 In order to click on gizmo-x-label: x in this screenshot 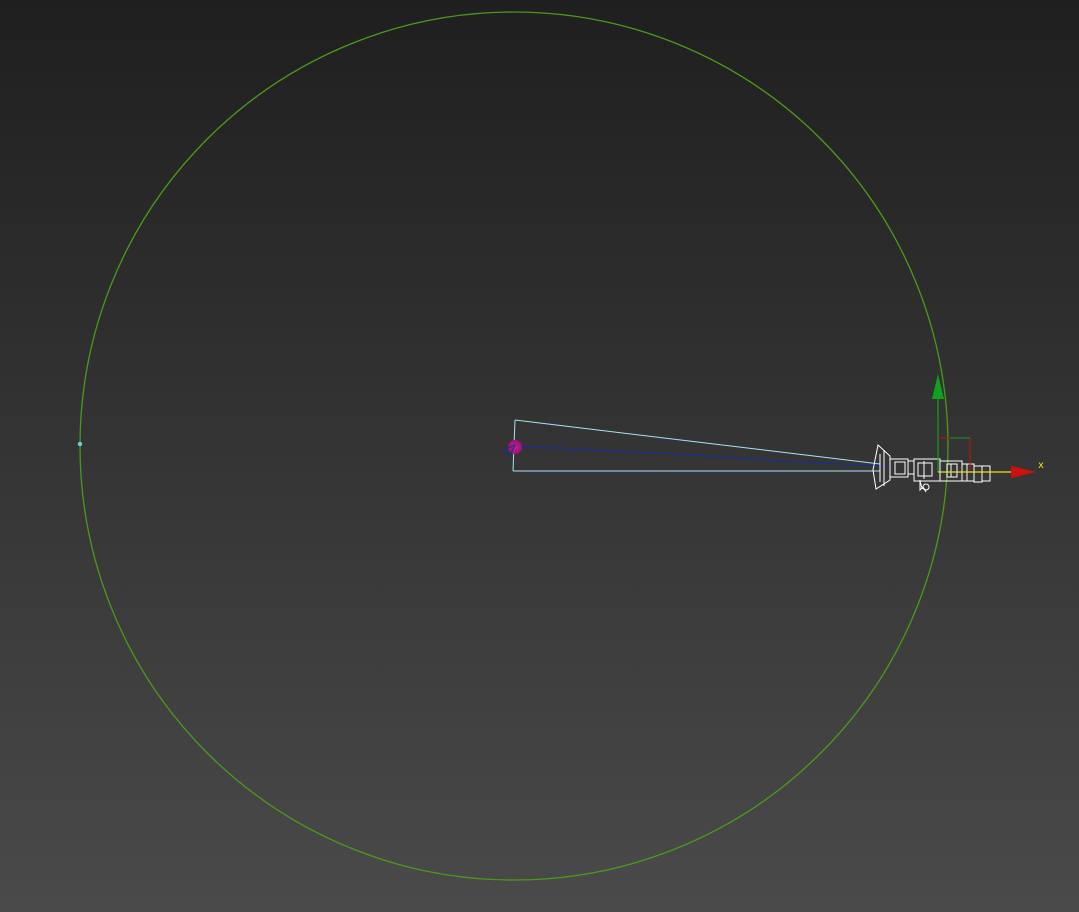, I will do `click(1041, 465)`.